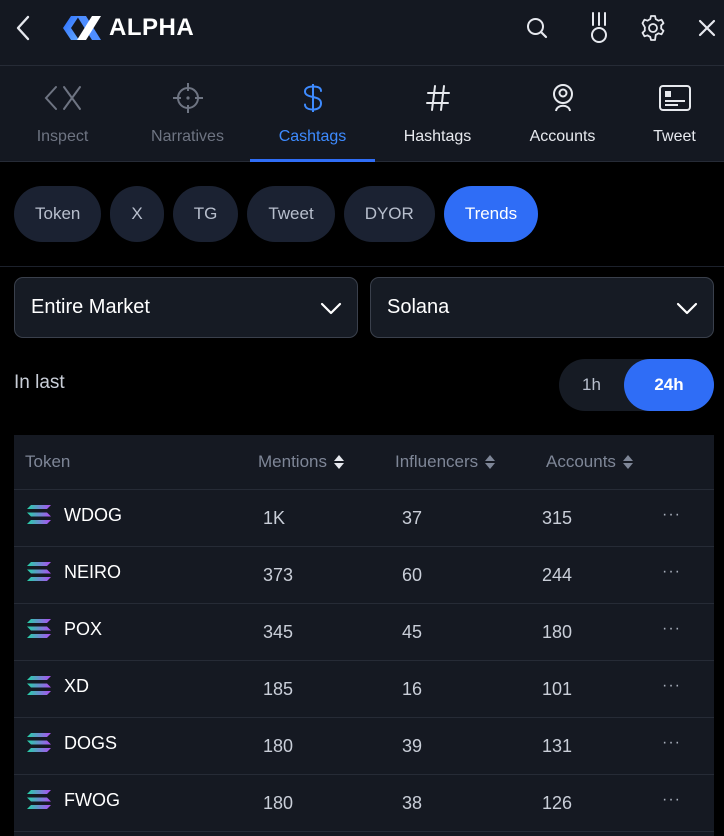 The height and width of the screenshot is (836, 724). Describe the element at coordinates (364, 575) in the screenshot. I see `table-row: NEIRO 373 60 244 ···` at that location.